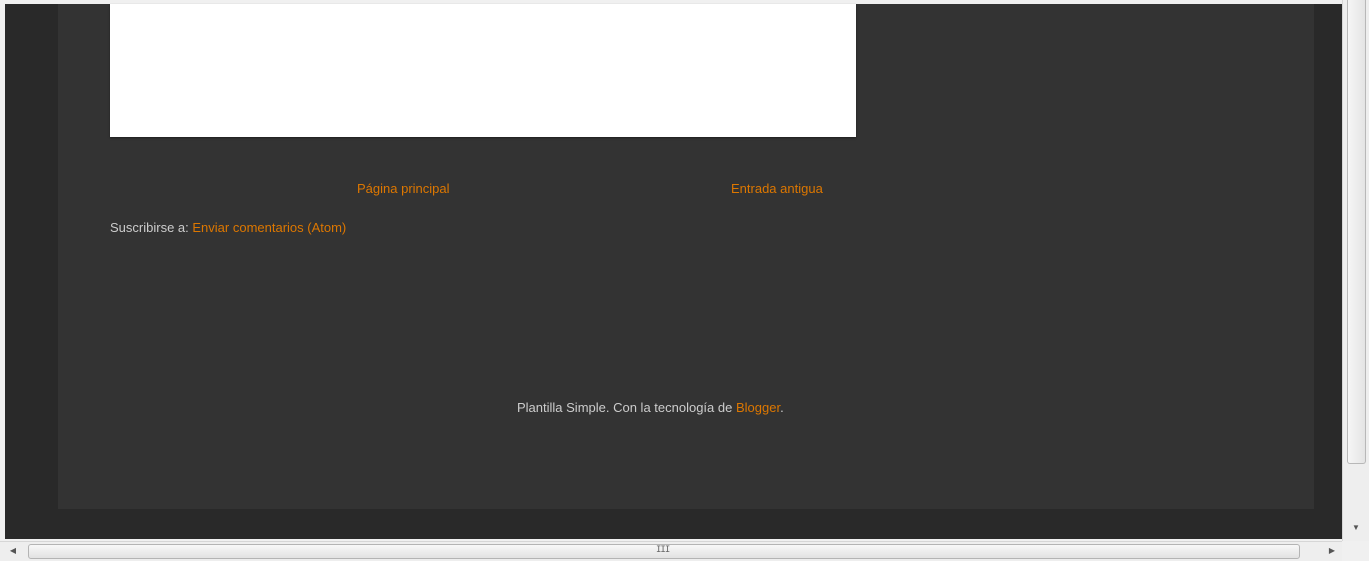 This screenshot has height=561, width=1369. Describe the element at coordinates (1356, 528) in the screenshot. I see `scroll-down-arrow-icon: ▼` at that location.